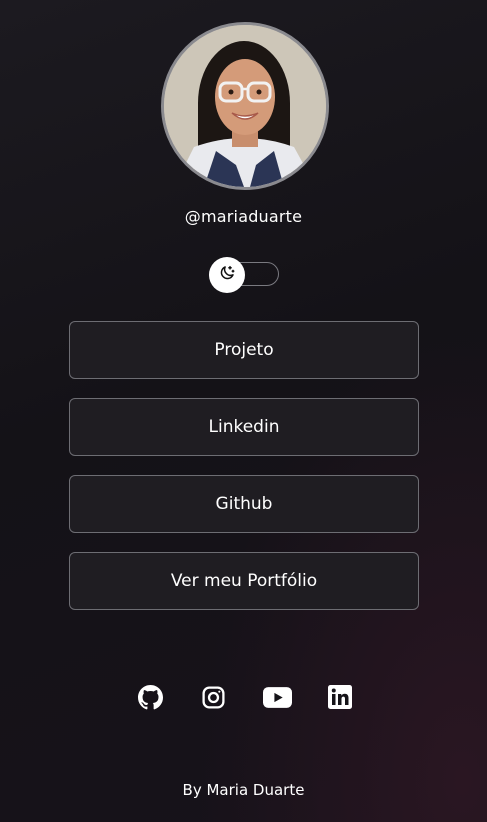  What do you see at coordinates (244, 581) in the screenshot?
I see `link-button-portfolio: Ver meu Portfólio` at bounding box center [244, 581].